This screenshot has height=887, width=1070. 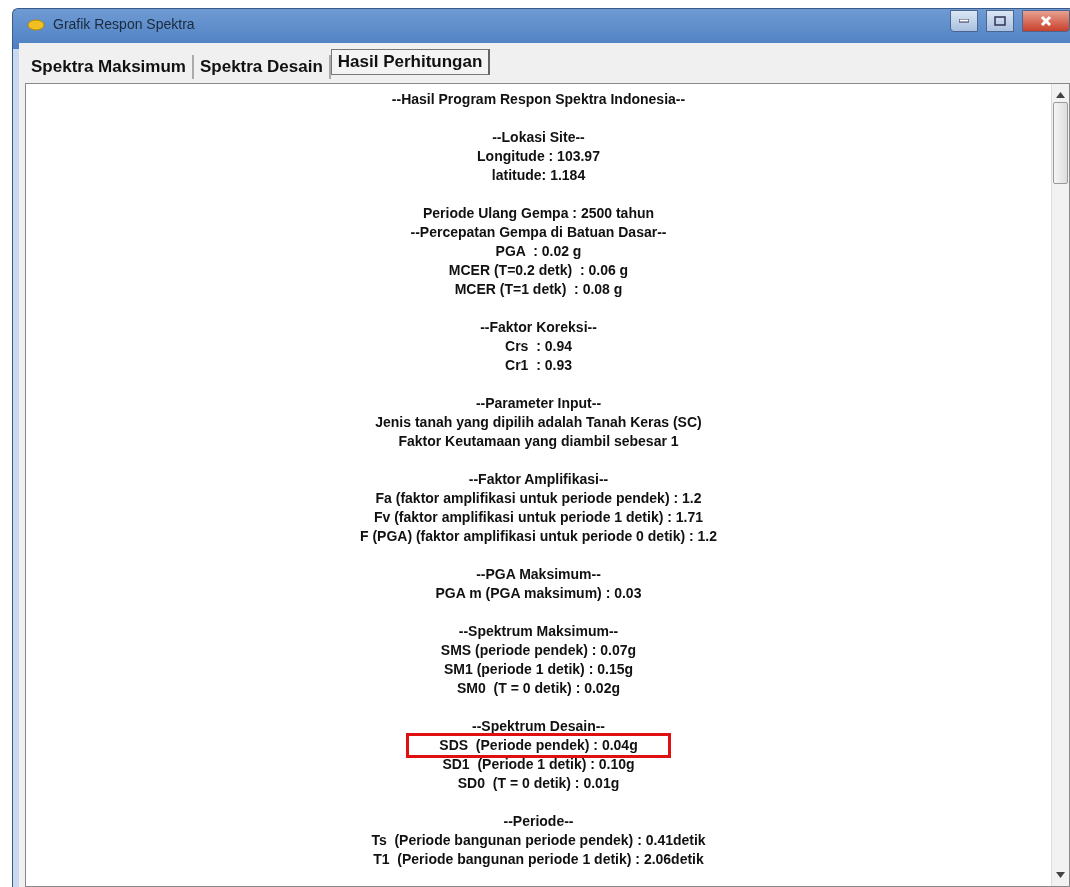 What do you see at coordinates (538, 726) in the screenshot?
I see `section-heading: --Spektrum Desain--` at bounding box center [538, 726].